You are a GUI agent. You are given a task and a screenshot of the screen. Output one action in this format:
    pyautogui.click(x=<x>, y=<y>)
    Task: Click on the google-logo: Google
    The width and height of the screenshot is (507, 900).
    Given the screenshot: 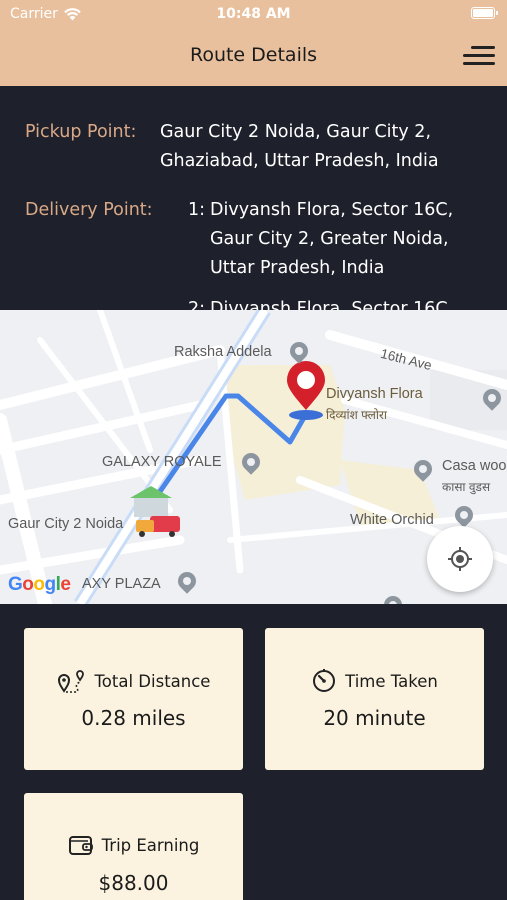 What is the action you would take?
    pyautogui.click(x=39, y=584)
    